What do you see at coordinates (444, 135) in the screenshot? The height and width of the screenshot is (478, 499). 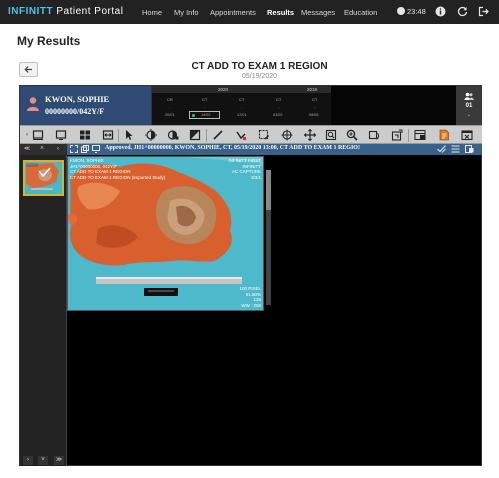 I see `report-icon` at bounding box center [444, 135].